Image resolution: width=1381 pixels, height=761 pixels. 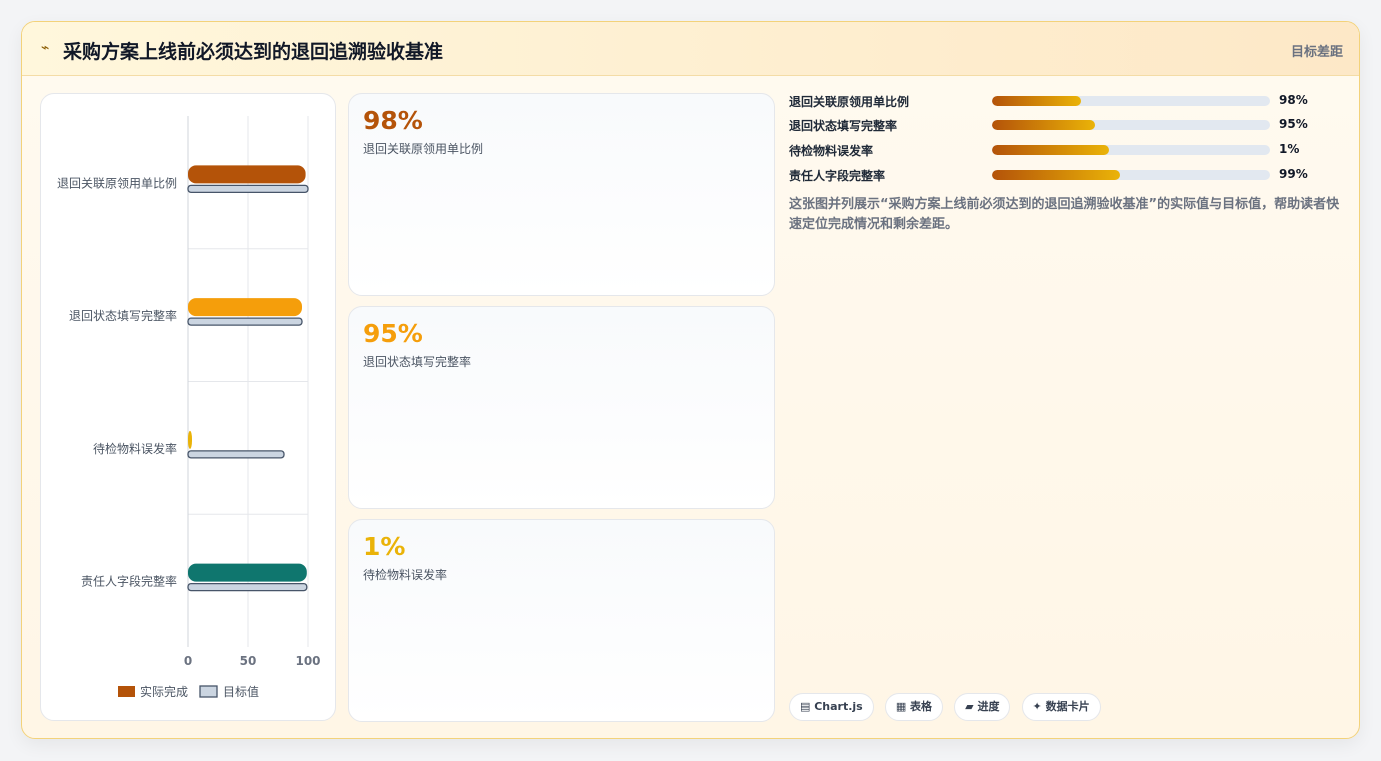 What do you see at coordinates (384, 546) in the screenshot?
I see `kpi-value: 1%` at bounding box center [384, 546].